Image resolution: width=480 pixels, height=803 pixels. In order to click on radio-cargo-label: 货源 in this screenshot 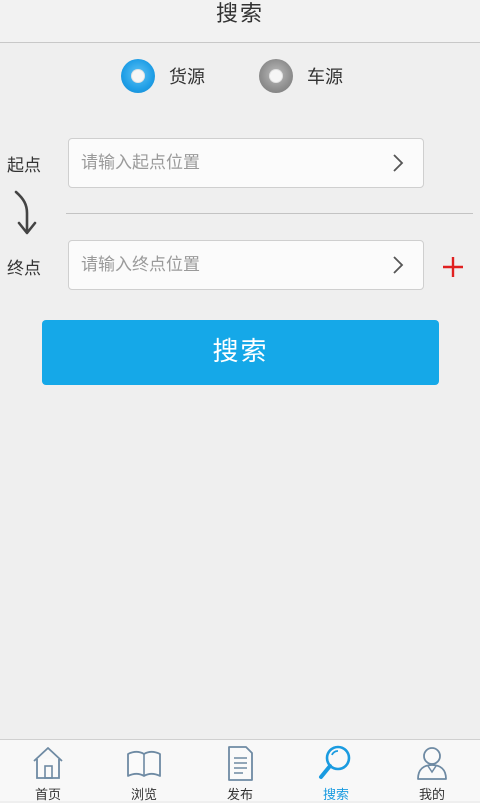, I will do `click(187, 77)`.